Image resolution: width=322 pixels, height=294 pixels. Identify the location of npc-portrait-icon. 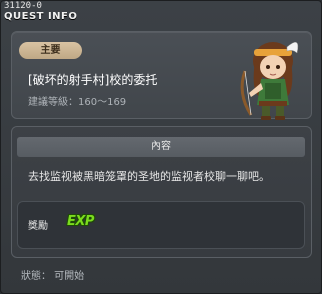
(269, 80).